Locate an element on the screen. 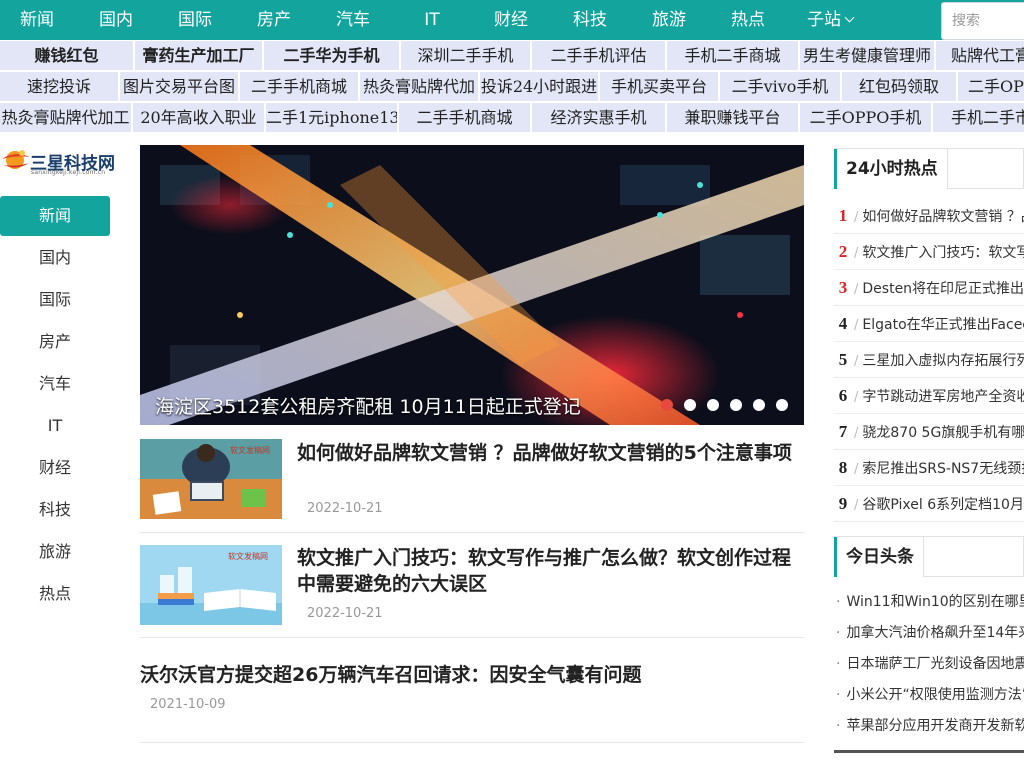  rank-number: 8 is located at coordinates (843, 467).